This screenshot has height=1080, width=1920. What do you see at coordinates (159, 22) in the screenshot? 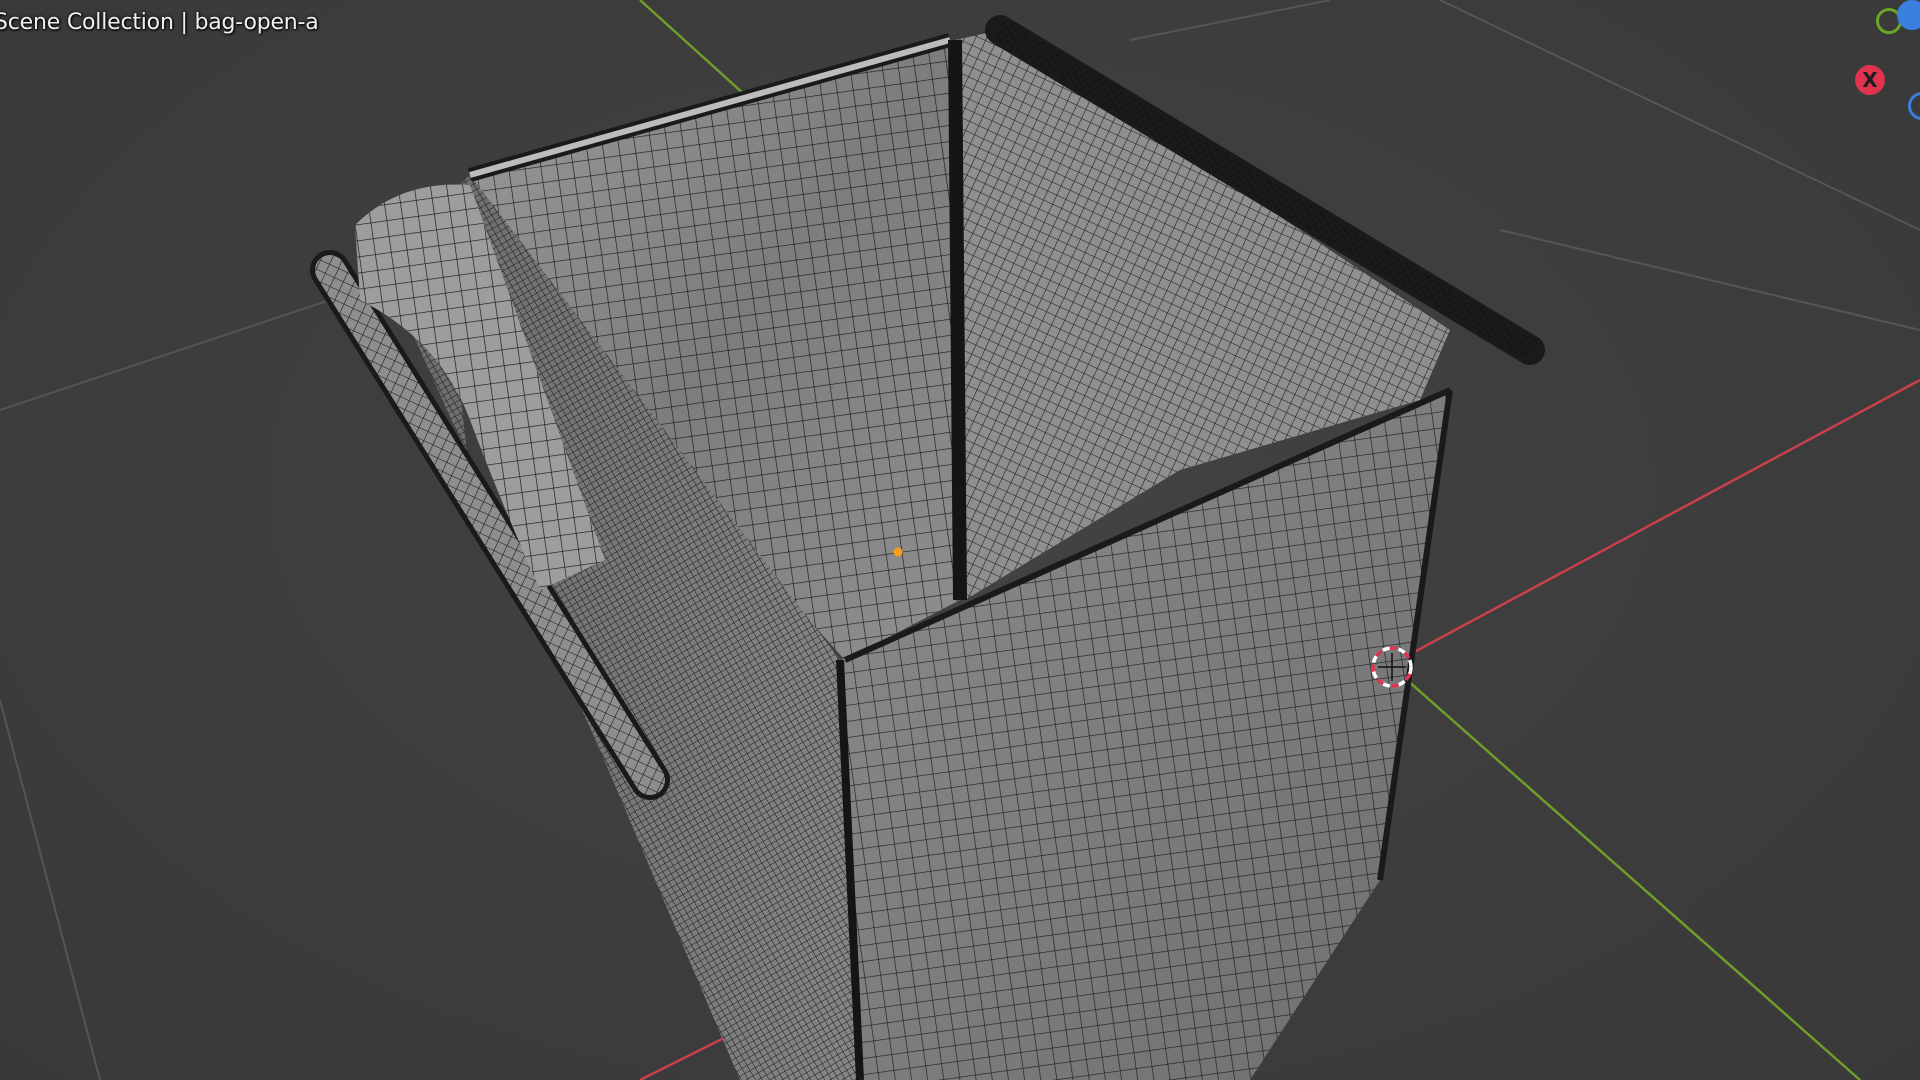
I see `viewport-info-text: Scene Collection | bag-open-a` at bounding box center [159, 22].